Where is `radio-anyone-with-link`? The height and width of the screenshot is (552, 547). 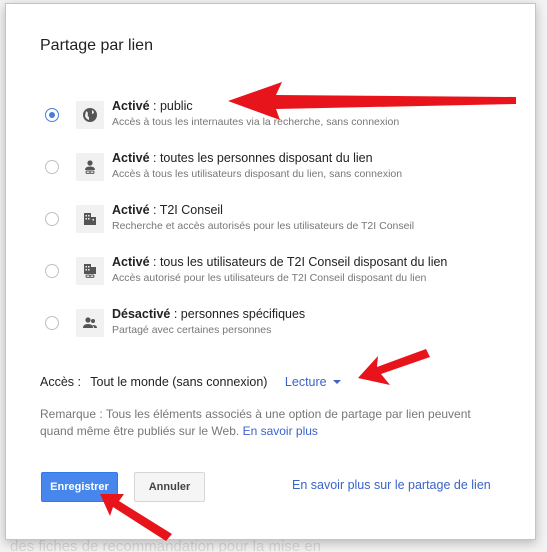
radio-anyone-with-link is located at coordinates (52, 167).